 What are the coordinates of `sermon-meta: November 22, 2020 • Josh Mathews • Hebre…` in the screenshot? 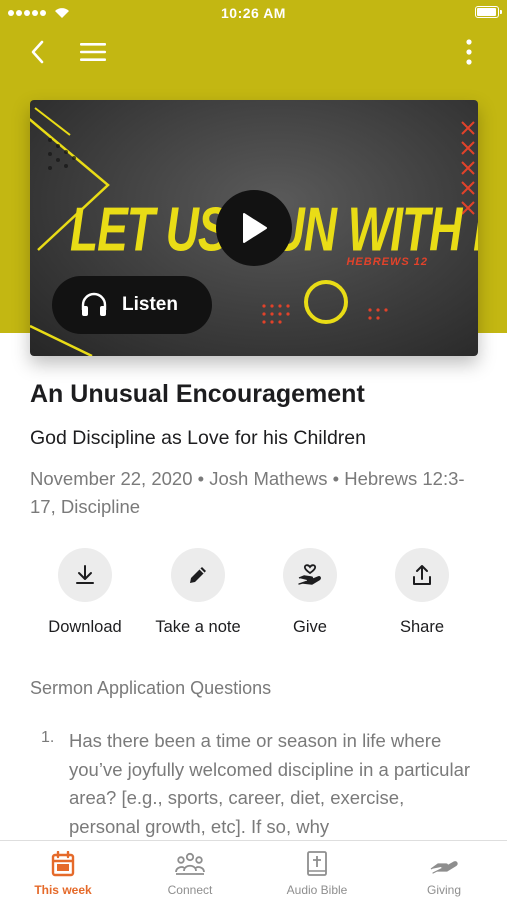 It's located at (247, 492).